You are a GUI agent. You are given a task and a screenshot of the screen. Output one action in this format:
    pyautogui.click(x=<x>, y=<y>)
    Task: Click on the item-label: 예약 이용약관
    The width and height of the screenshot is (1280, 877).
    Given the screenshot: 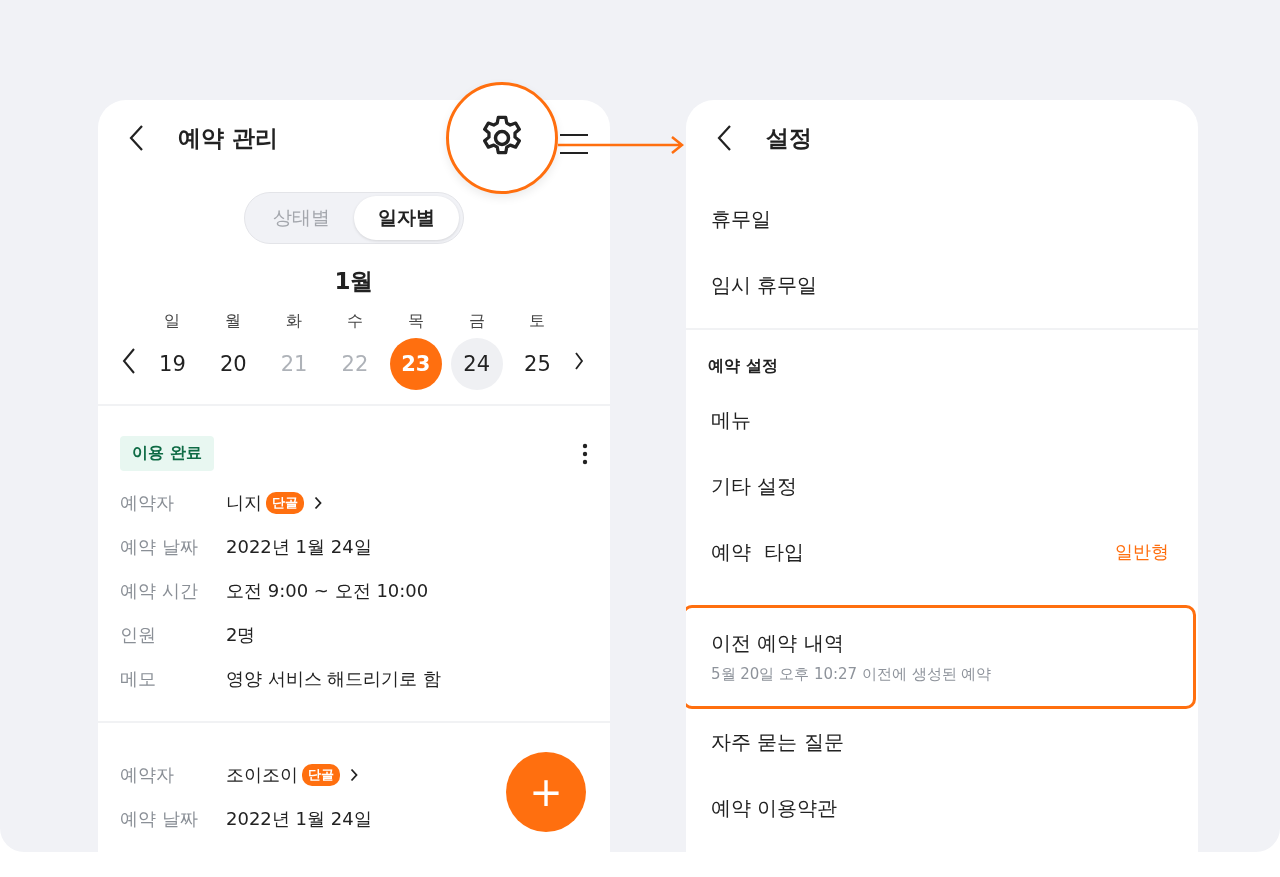 What is the action you would take?
    pyautogui.click(x=774, y=808)
    